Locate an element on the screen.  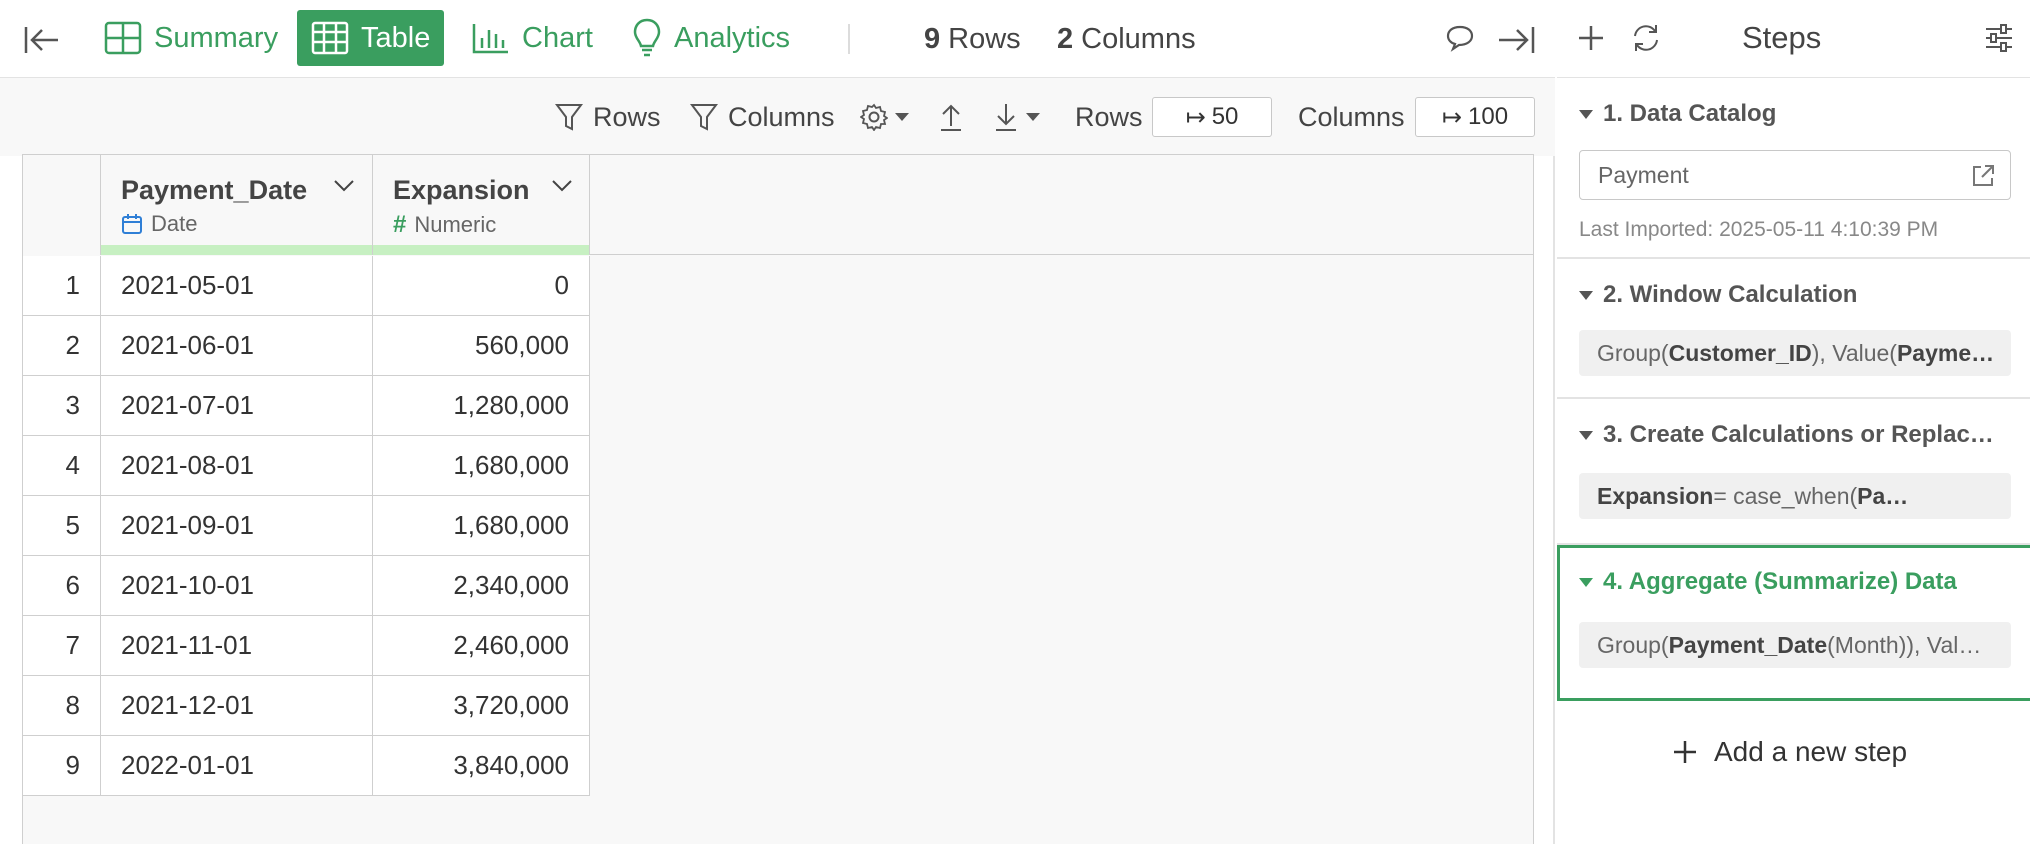
expansion-cell: 3,840,000 is located at coordinates (481, 765).